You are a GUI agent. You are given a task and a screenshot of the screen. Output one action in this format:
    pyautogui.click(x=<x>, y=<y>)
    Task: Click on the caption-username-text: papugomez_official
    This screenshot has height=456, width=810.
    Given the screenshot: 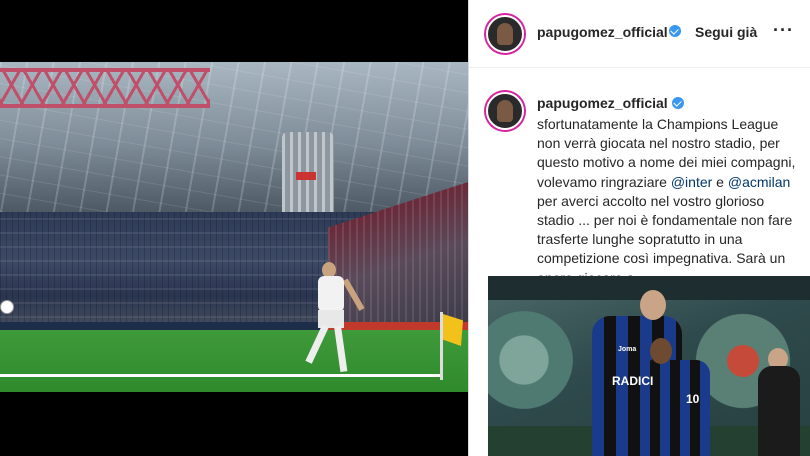 What is the action you would take?
    pyautogui.click(x=602, y=103)
    